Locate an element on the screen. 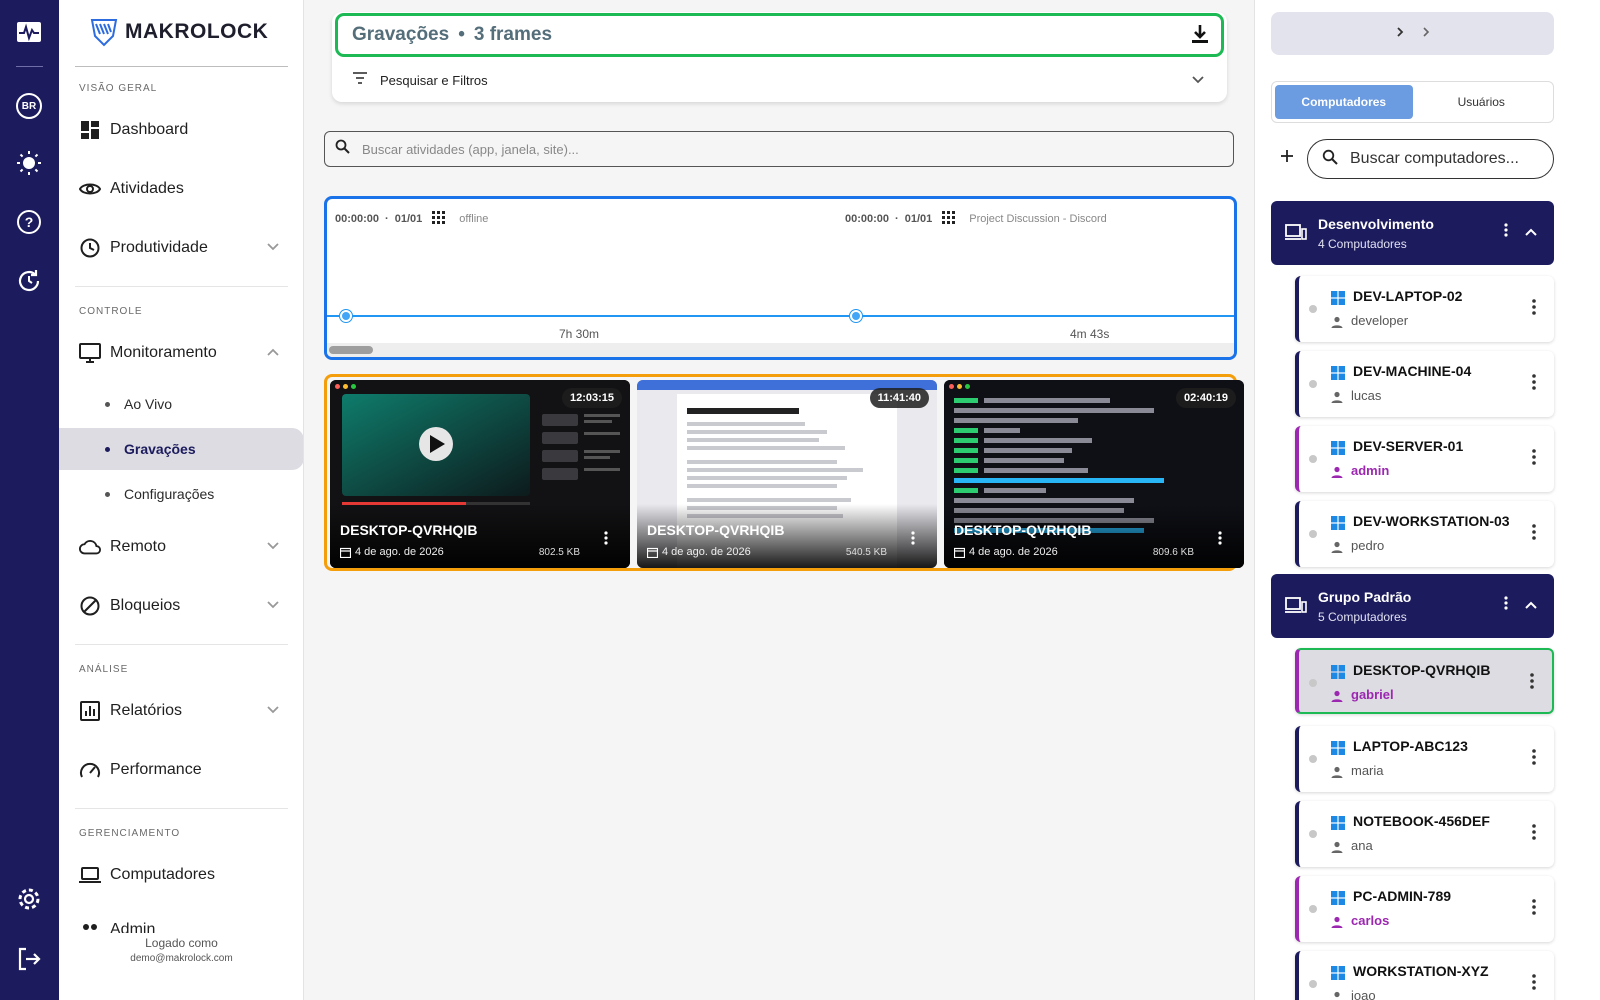 Image resolution: width=1600 pixels, height=1000 pixels. nav-settings: Configurações is located at coordinates (181, 494).